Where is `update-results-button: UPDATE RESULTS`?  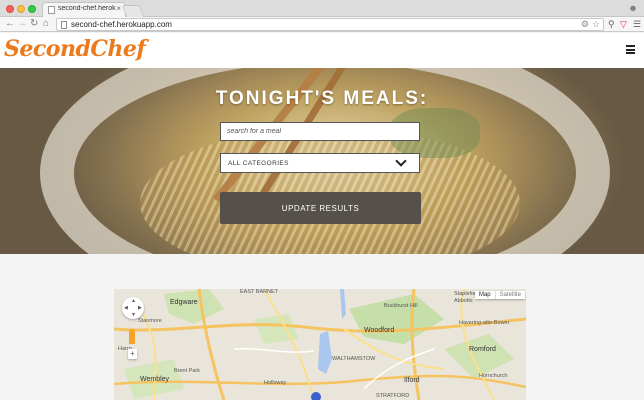 update-results-button: UPDATE RESULTS is located at coordinates (320, 208).